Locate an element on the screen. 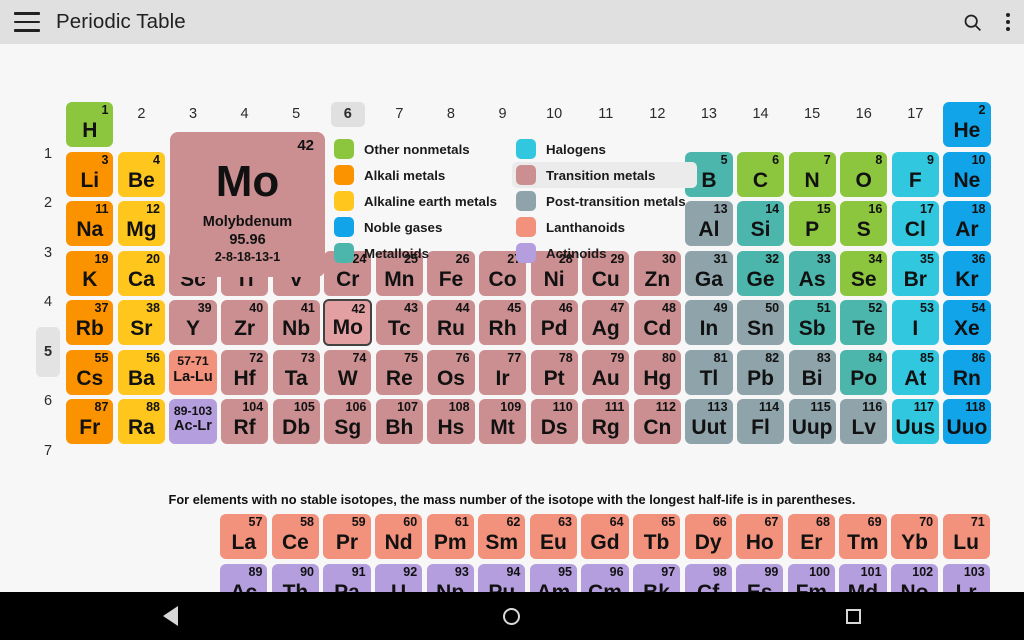  element-cell-C: 6C is located at coordinates (760, 174).